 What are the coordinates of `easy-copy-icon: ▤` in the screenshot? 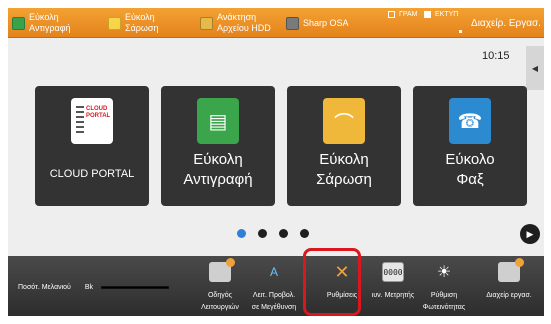 It's located at (218, 121).